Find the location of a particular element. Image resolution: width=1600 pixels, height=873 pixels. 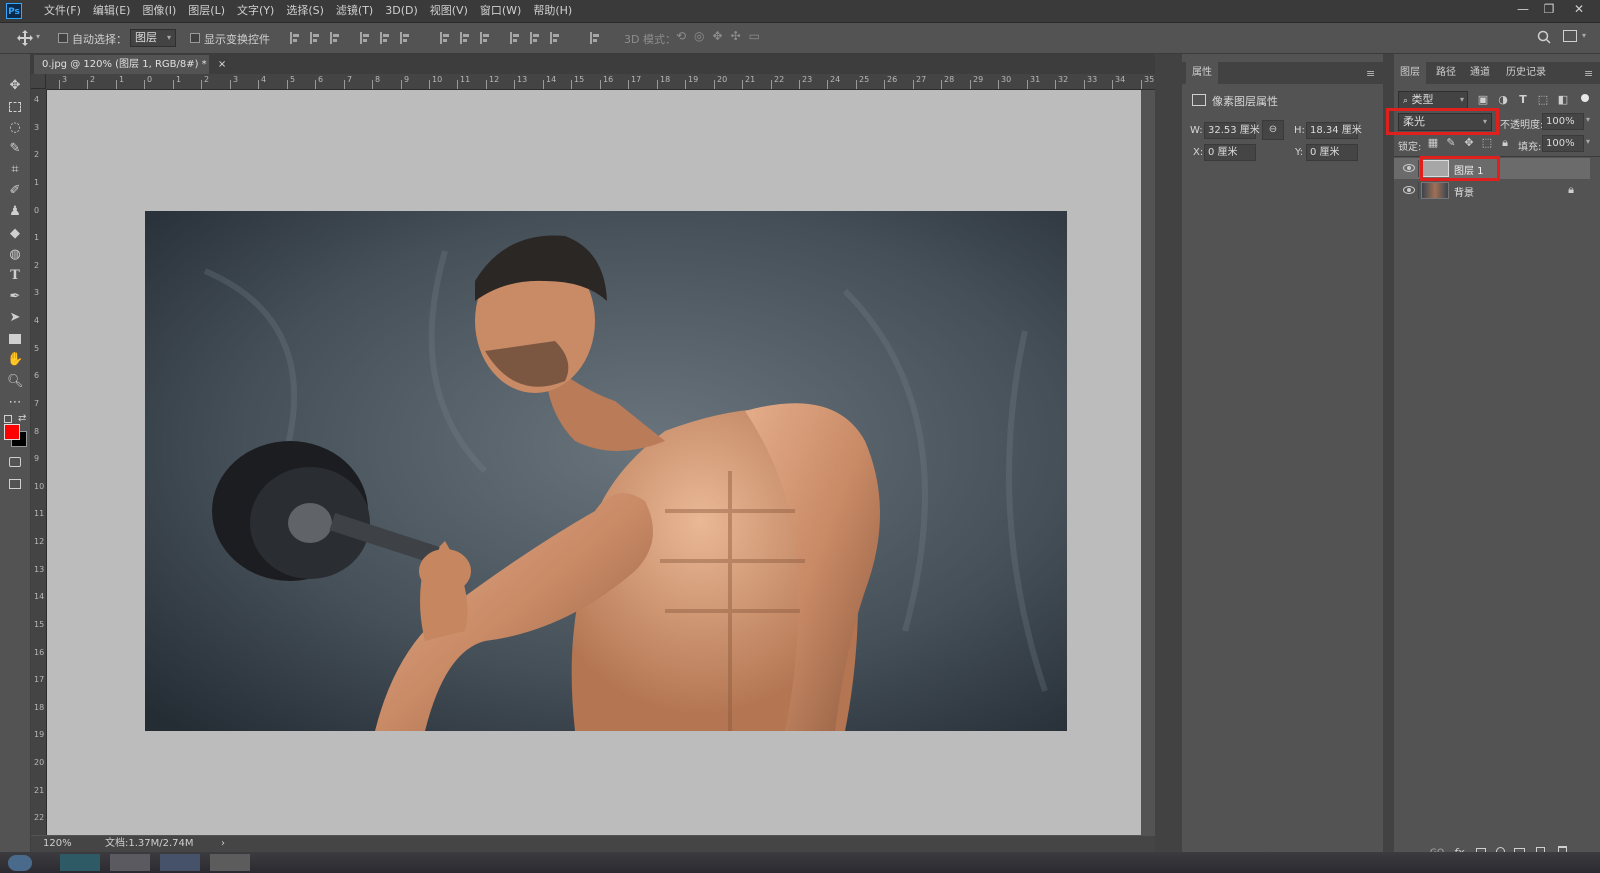

pen-tool-icon: ✒ is located at coordinates (15, 297).